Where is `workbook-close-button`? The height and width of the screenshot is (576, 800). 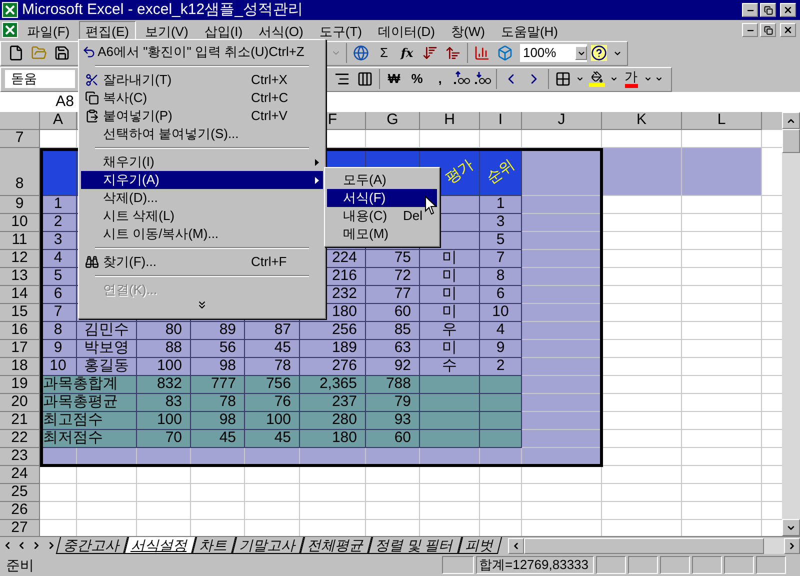 workbook-close-button is located at coordinates (788, 30).